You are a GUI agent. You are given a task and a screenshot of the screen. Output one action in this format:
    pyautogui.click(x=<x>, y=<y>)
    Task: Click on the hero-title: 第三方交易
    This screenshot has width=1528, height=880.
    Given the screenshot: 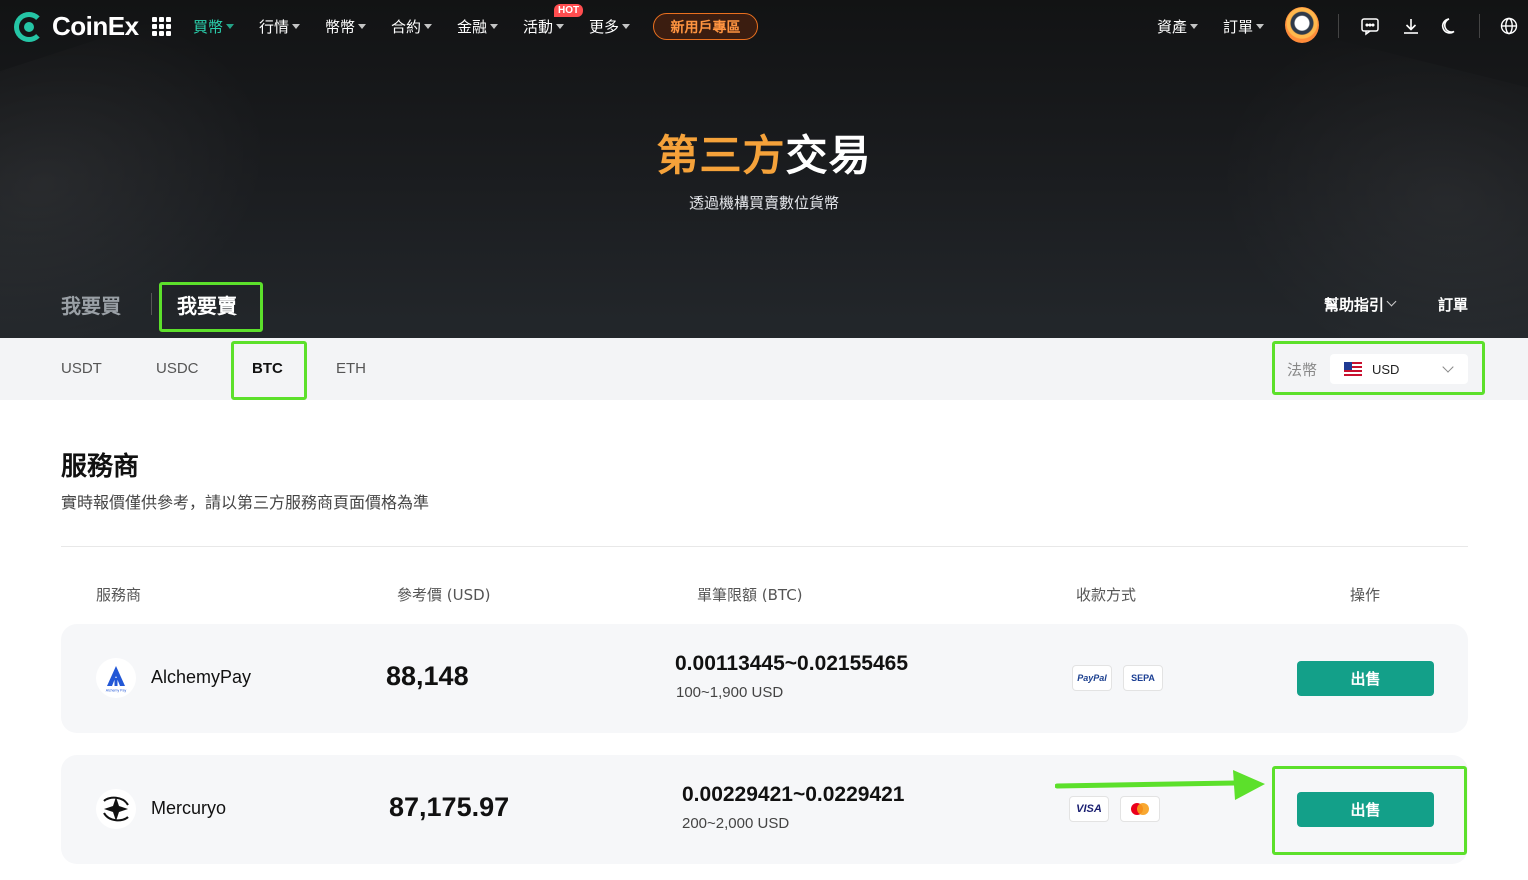 What is the action you would take?
    pyautogui.click(x=764, y=152)
    